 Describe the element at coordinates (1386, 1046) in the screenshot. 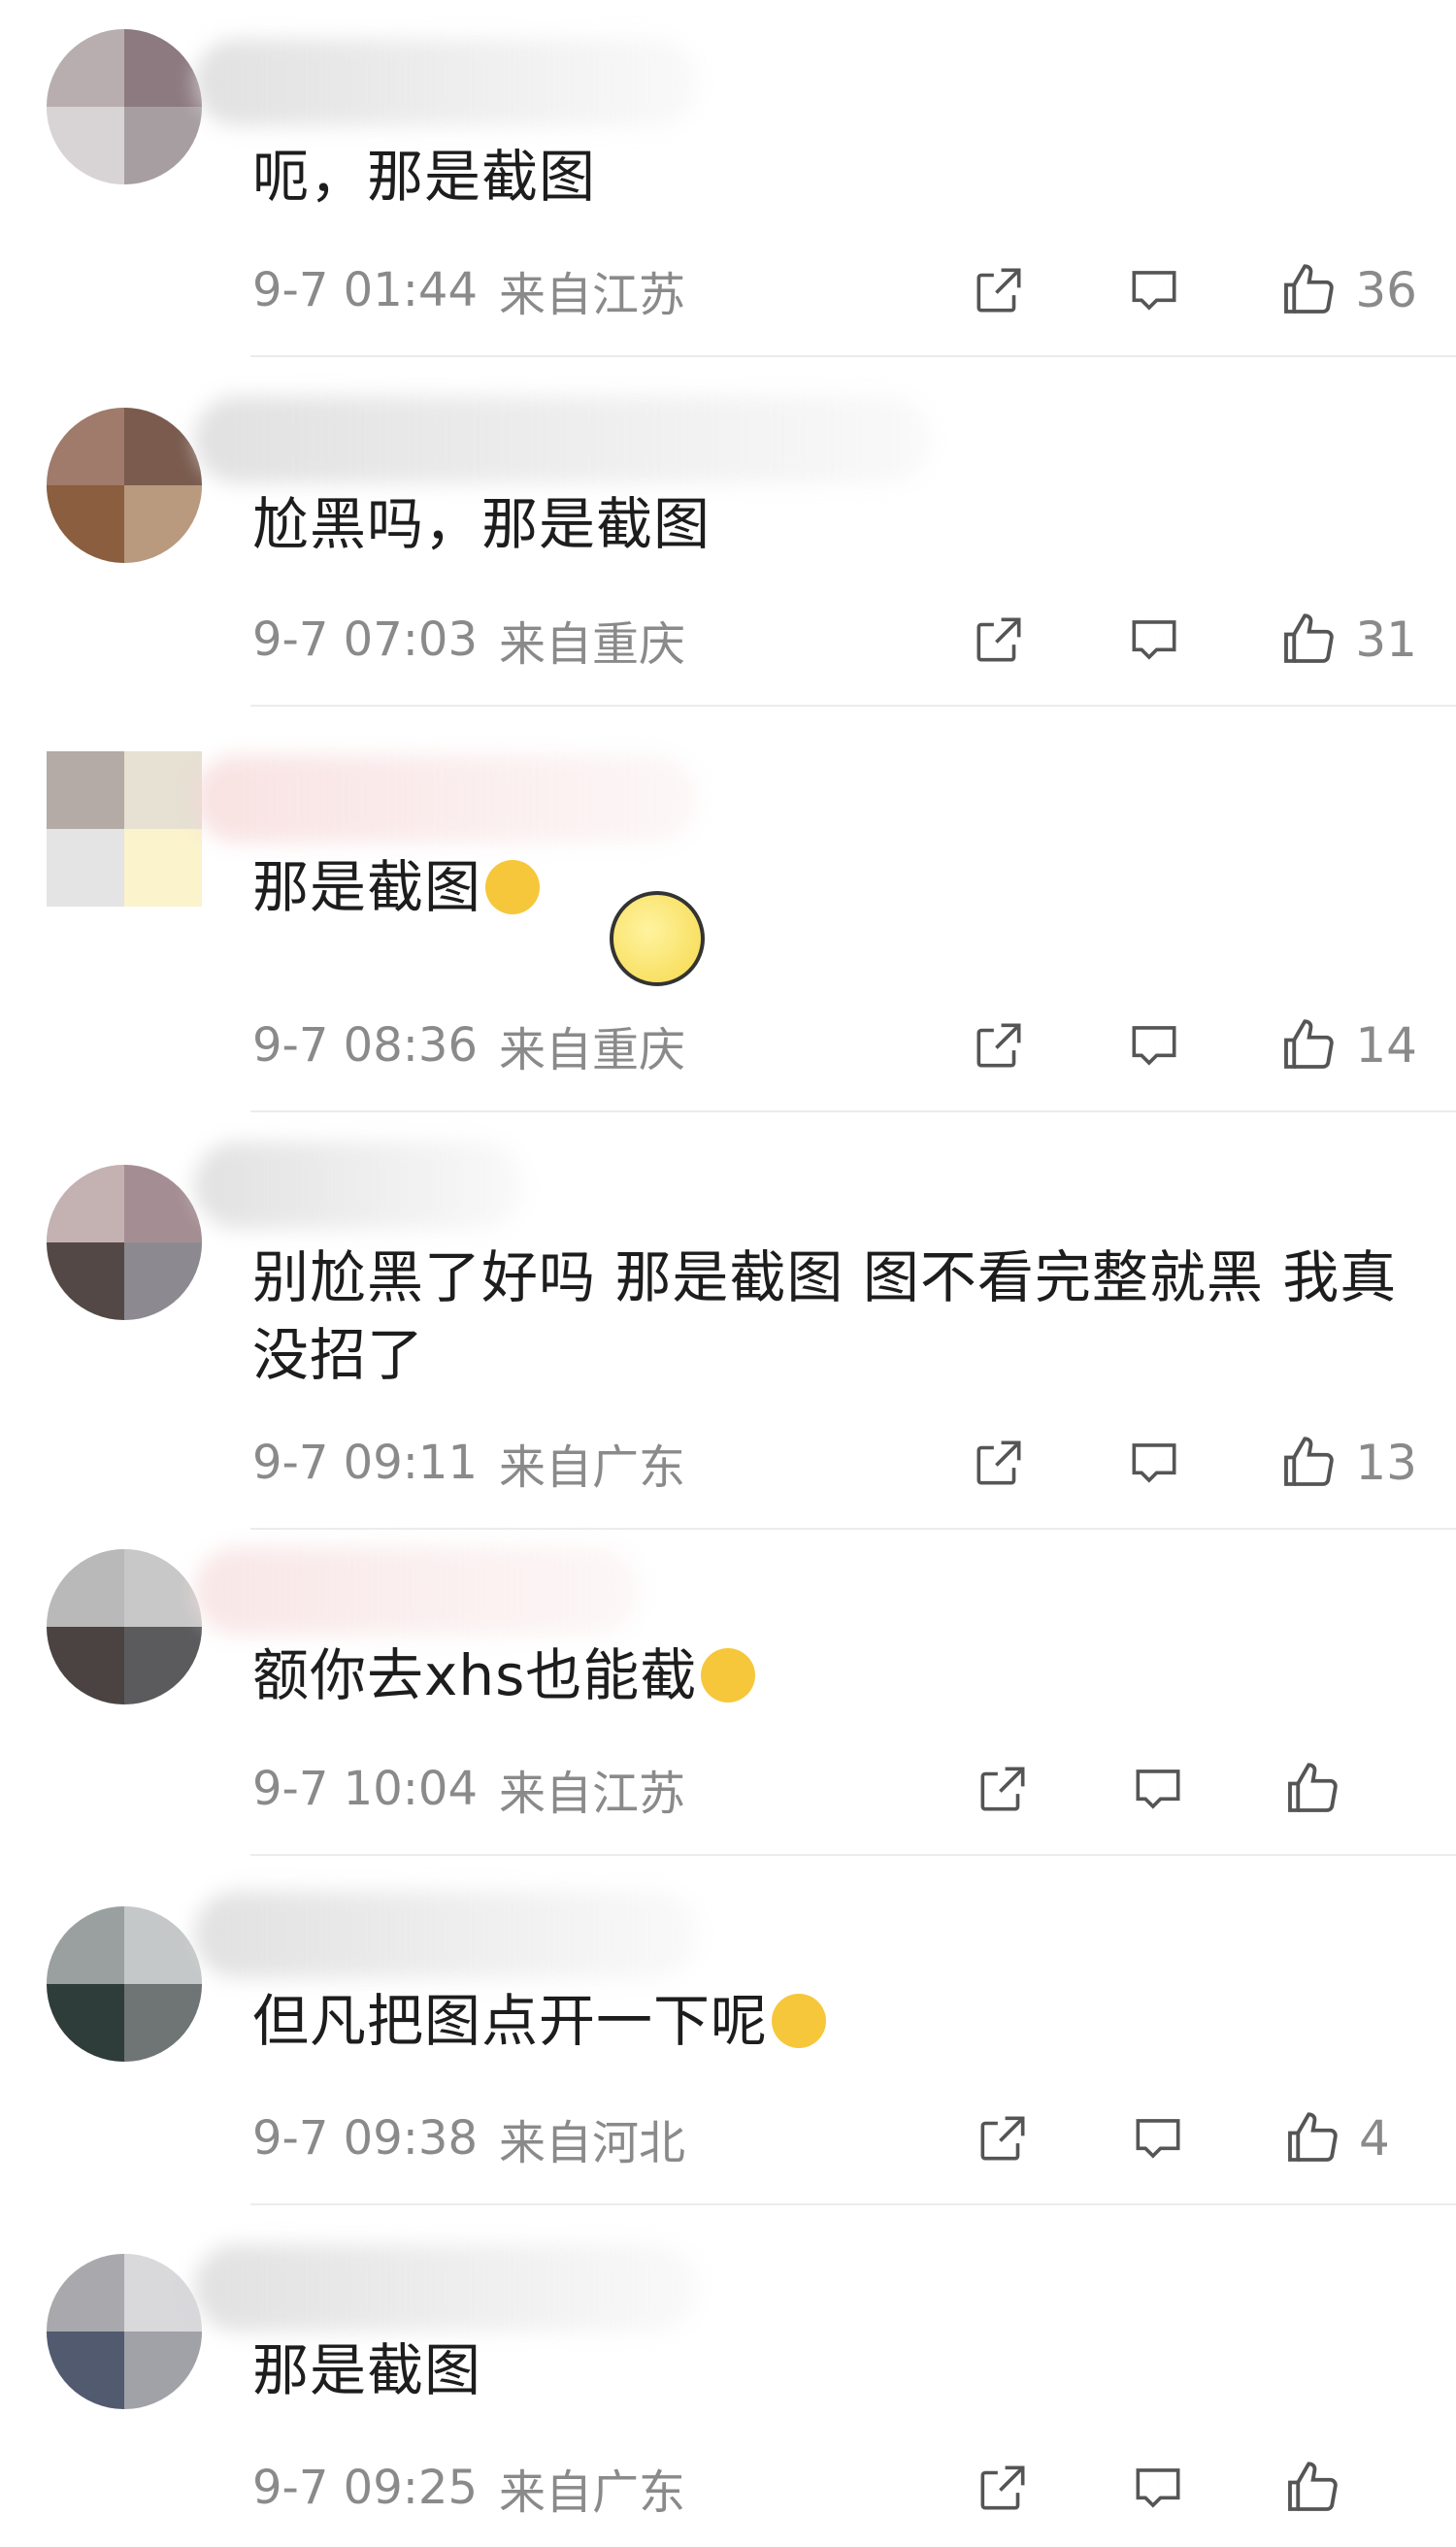

I see `like-count: 14` at that location.